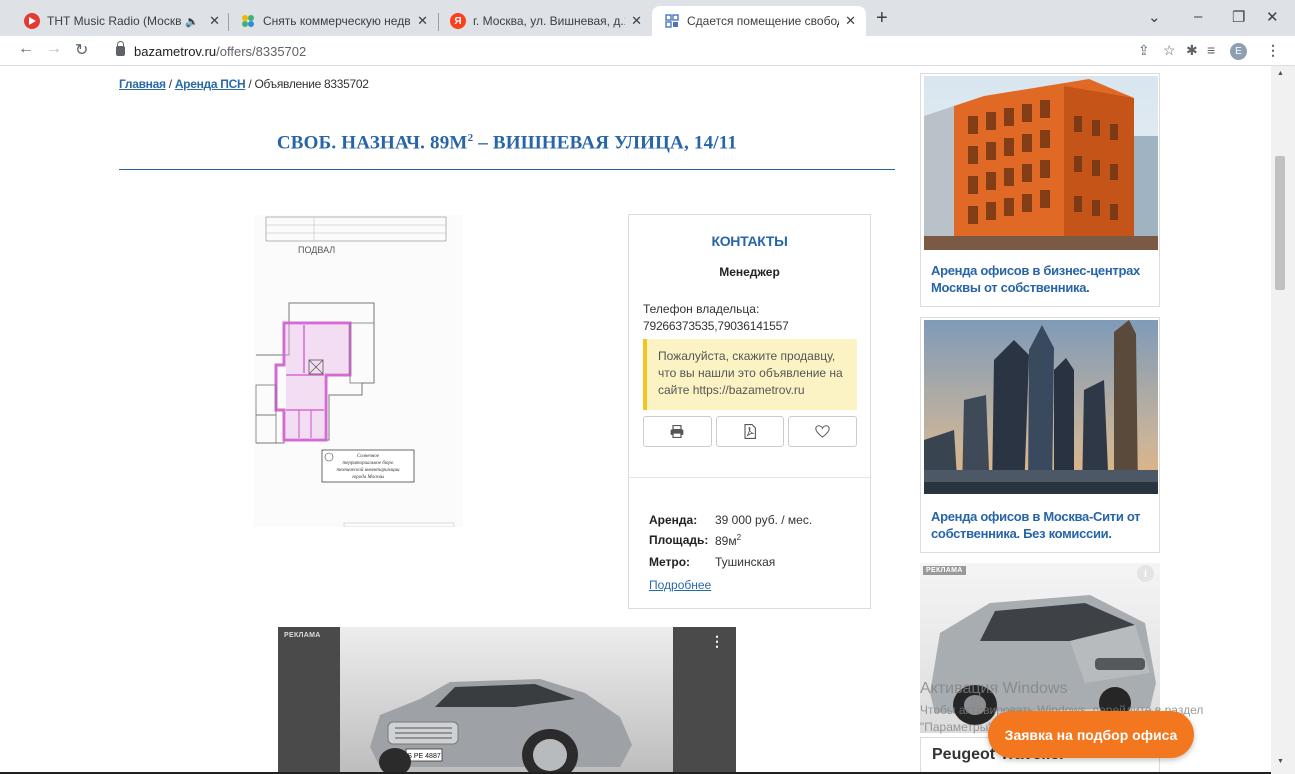 Image resolution: width=1295 pixels, height=774 pixels. What do you see at coordinates (81, 50) in the screenshot?
I see `reload-button: ↻` at bounding box center [81, 50].